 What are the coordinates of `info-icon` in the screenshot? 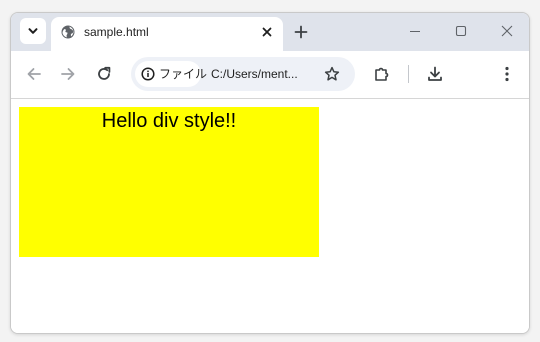 It's located at (148, 74).